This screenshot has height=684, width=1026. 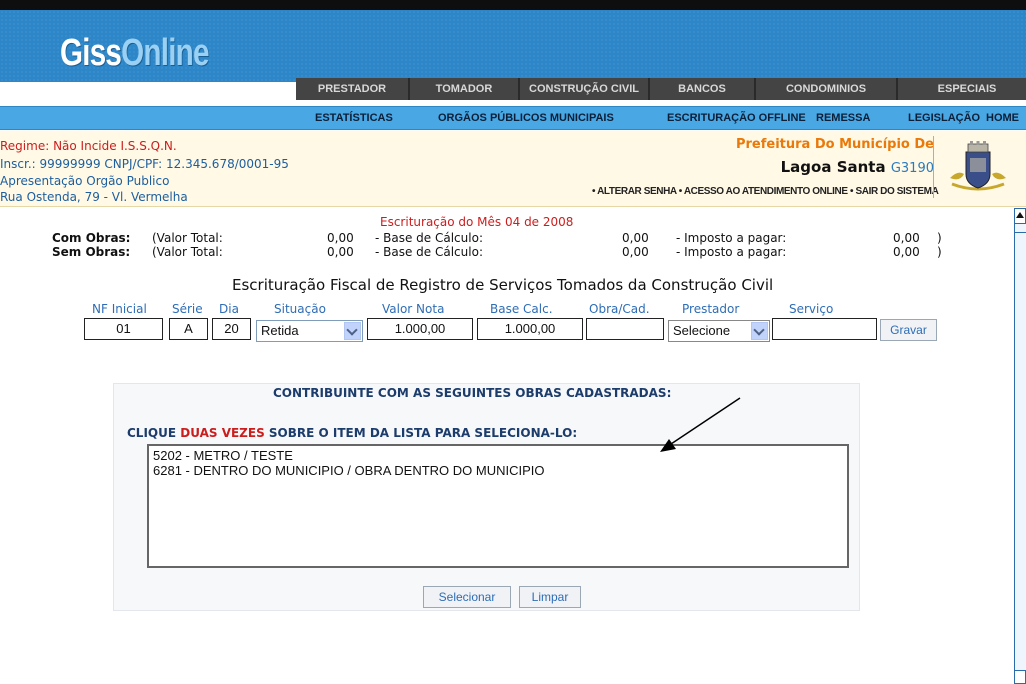 What do you see at coordinates (843, 118) in the screenshot?
I see `nav-remessa: REMESSA` at bounding box center [843, 118].